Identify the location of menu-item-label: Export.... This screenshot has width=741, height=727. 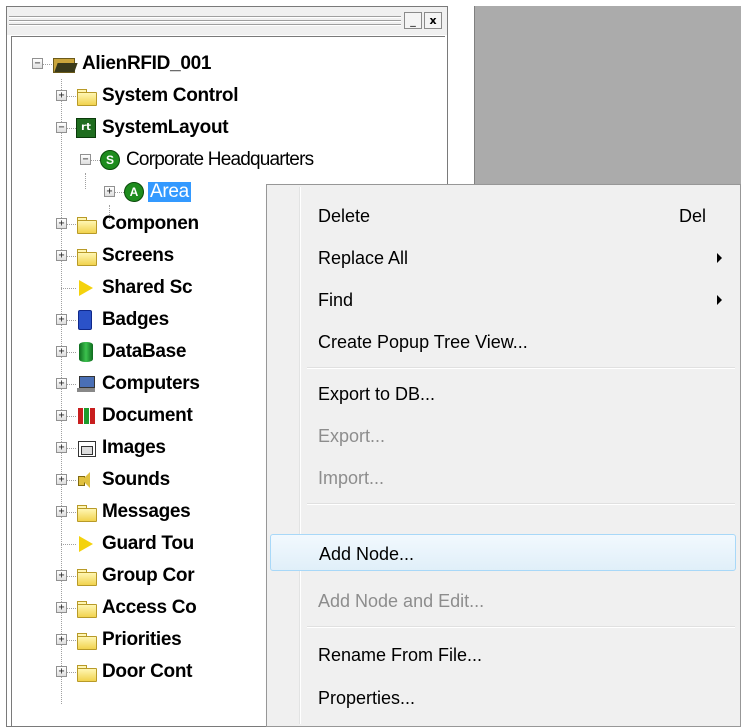
(352, 436).